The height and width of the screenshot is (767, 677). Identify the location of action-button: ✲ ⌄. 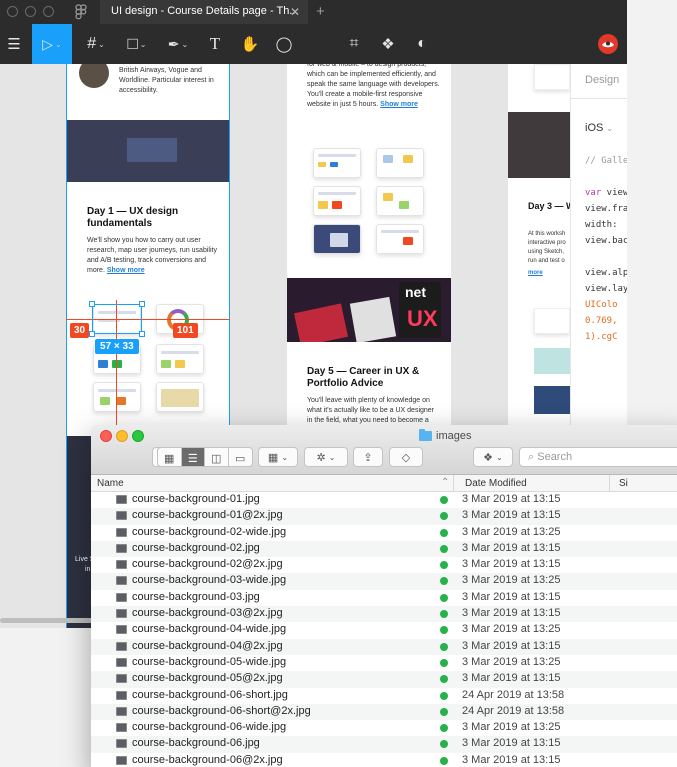
(326, 457).